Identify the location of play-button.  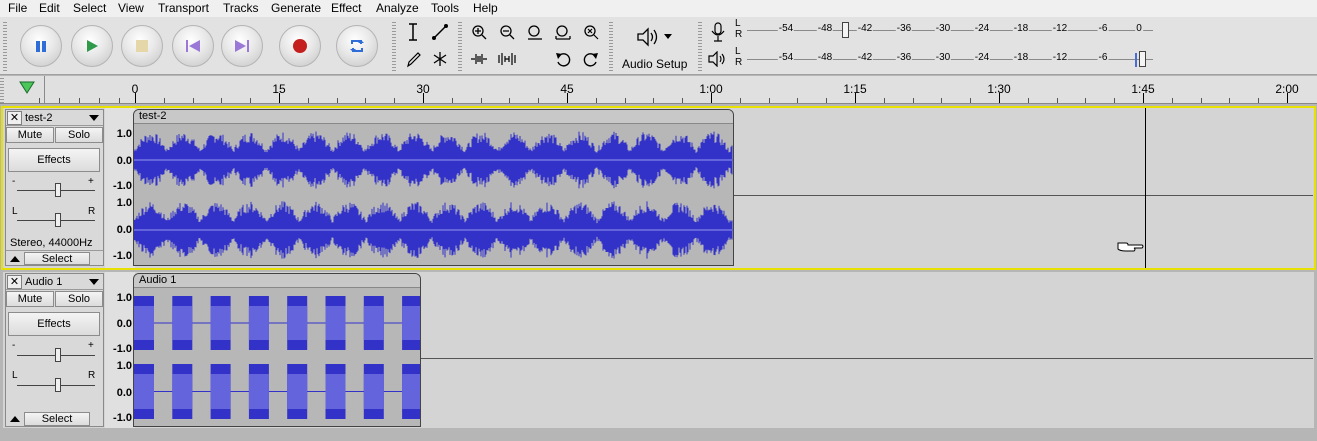
(92, 46).